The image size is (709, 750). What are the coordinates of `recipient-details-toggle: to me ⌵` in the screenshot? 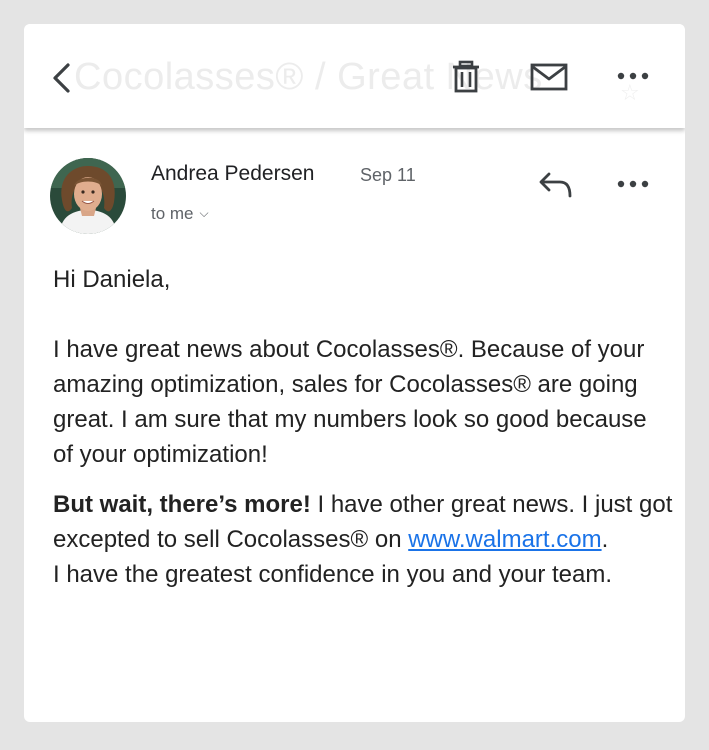 It's located at (180, 214).